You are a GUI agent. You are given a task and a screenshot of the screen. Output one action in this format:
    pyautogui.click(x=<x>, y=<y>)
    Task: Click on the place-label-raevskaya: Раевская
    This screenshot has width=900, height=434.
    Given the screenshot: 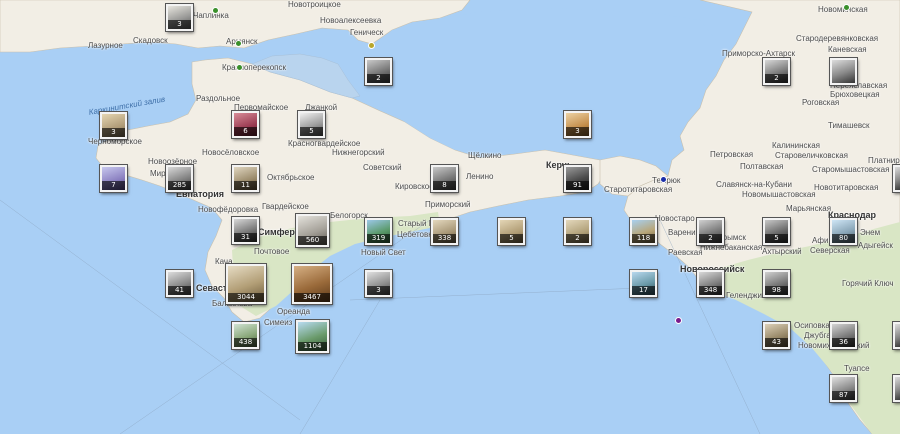 What is the action you would take?
    pyautogui.click(x=685, y=252)
    